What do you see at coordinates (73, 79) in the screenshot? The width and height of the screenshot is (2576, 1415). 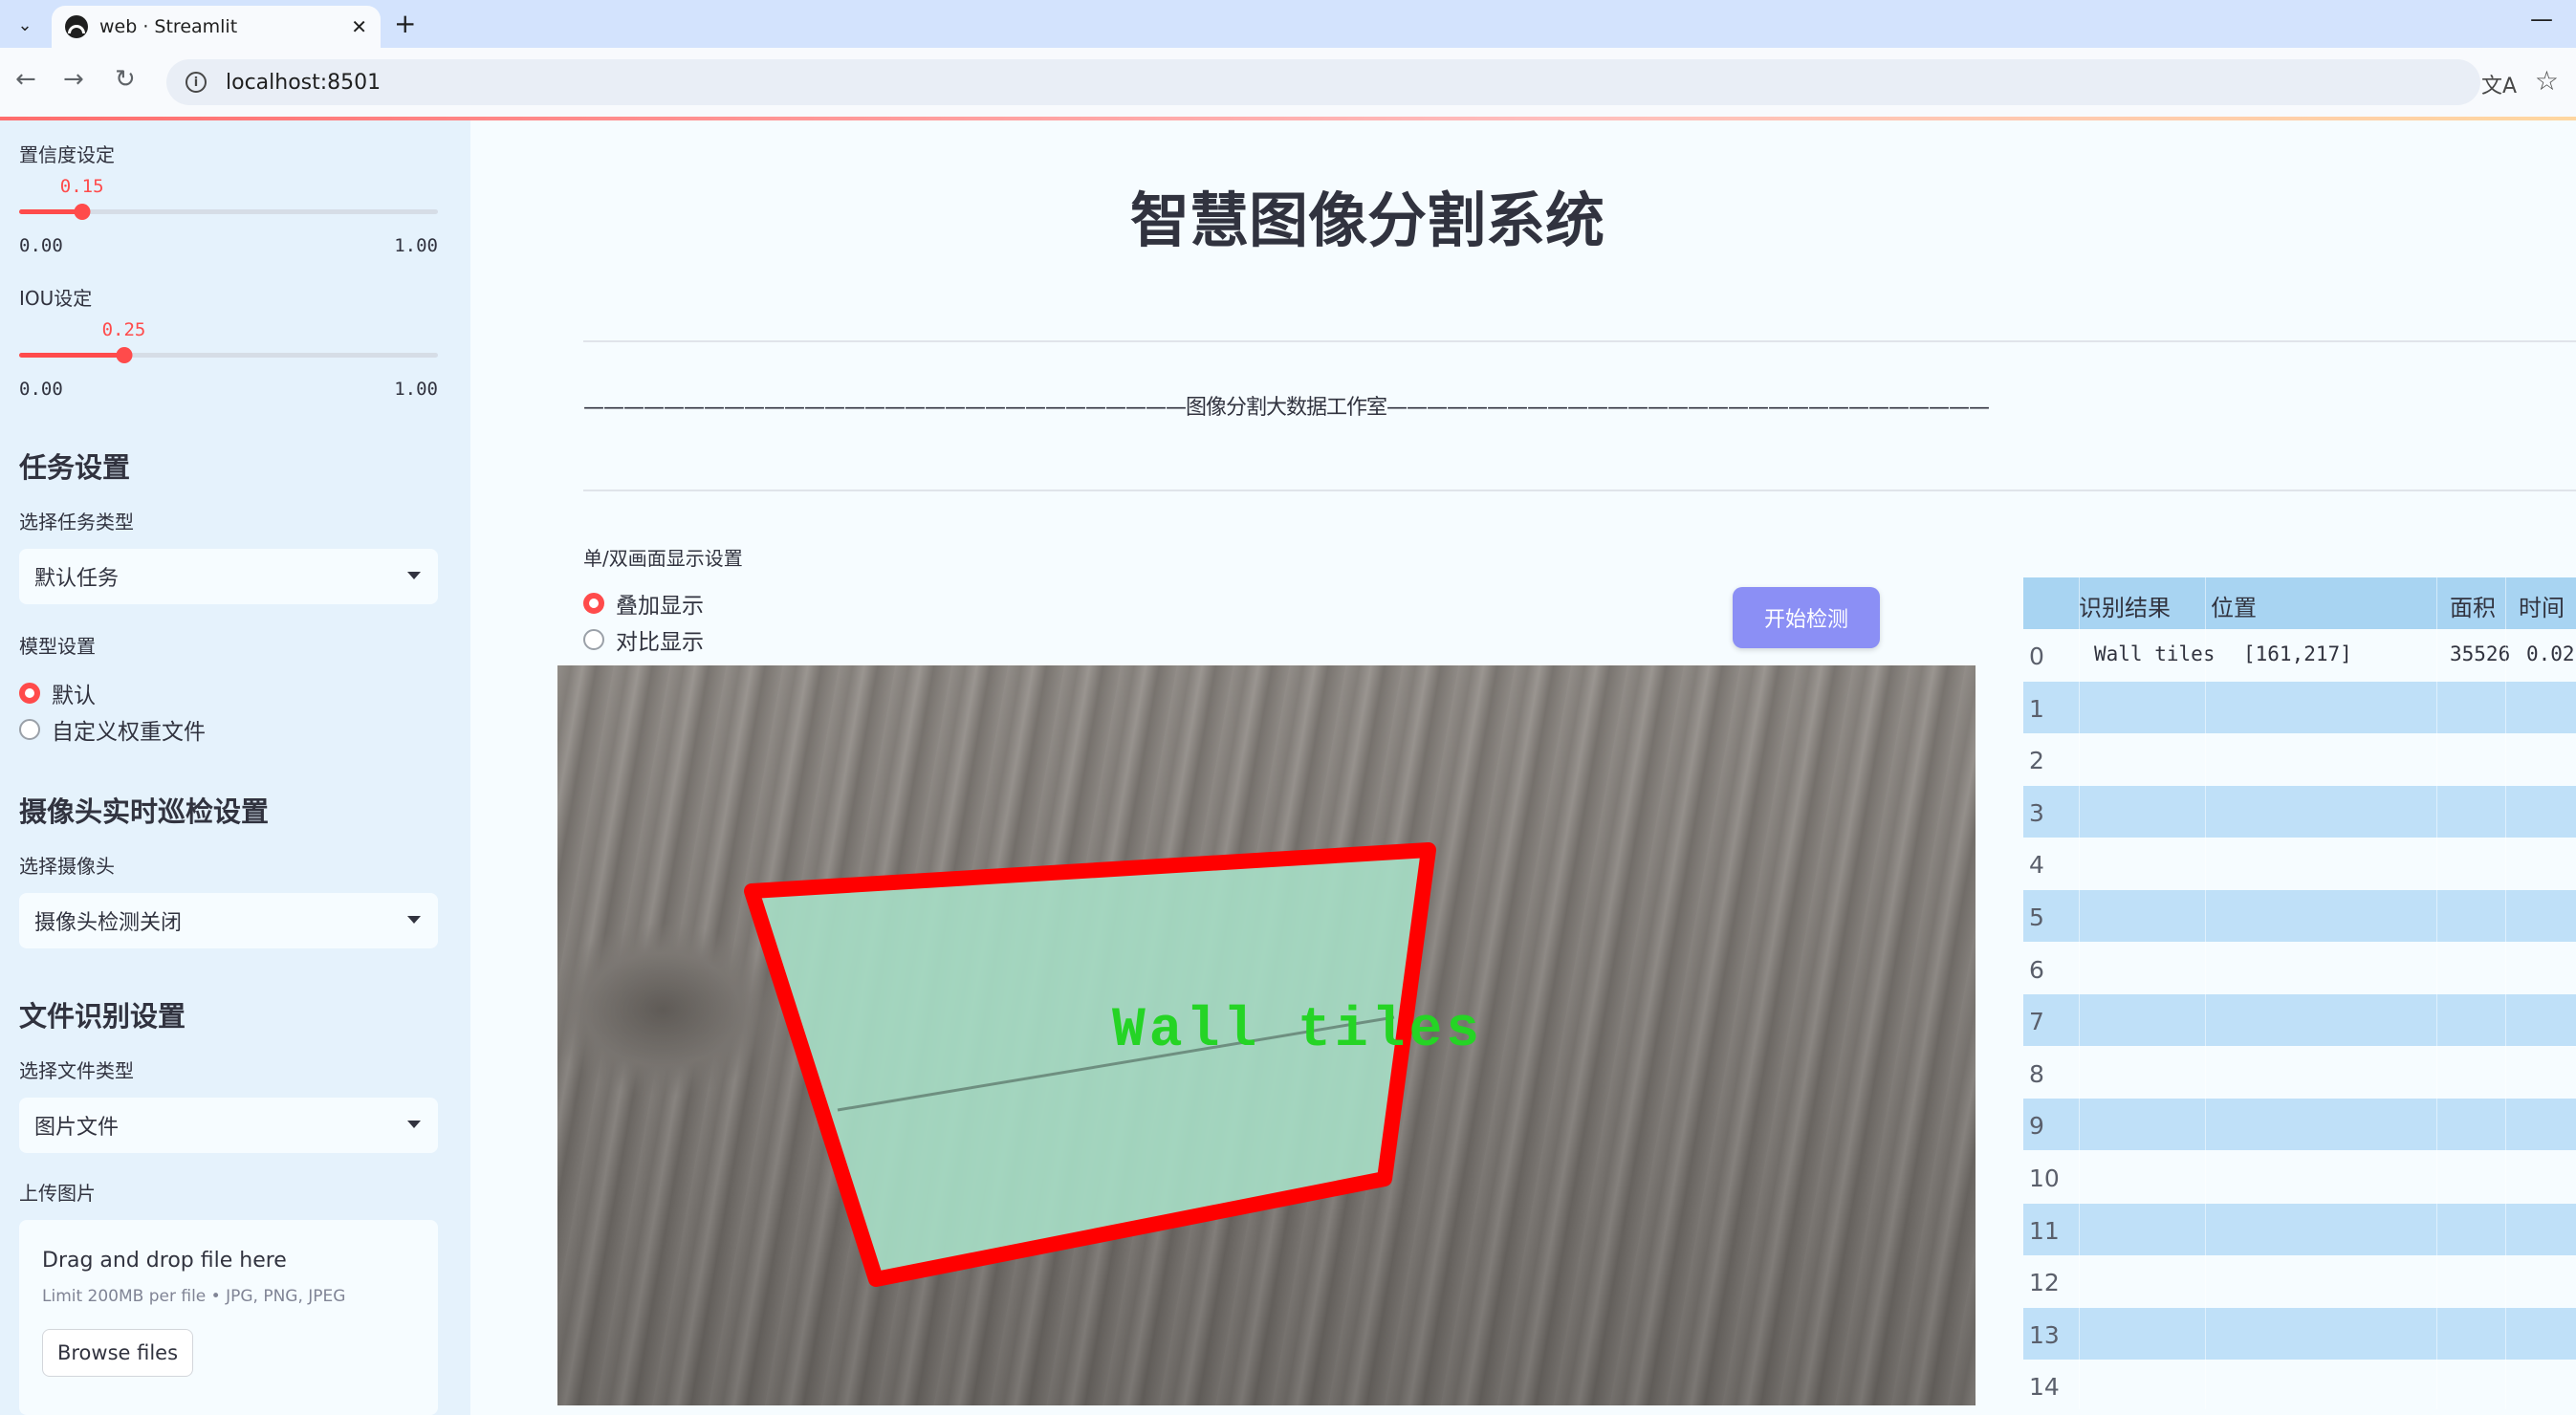 I see `forward-icon: →` at bounding box center [73, 79].